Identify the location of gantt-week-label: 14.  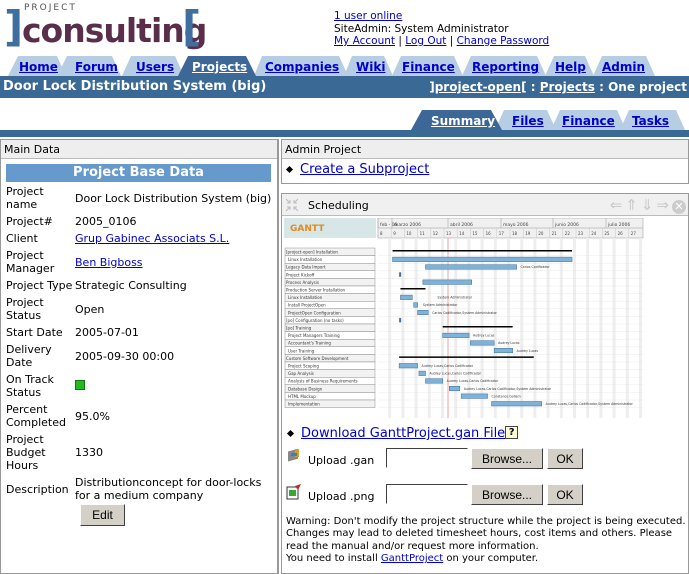
(462, 233).